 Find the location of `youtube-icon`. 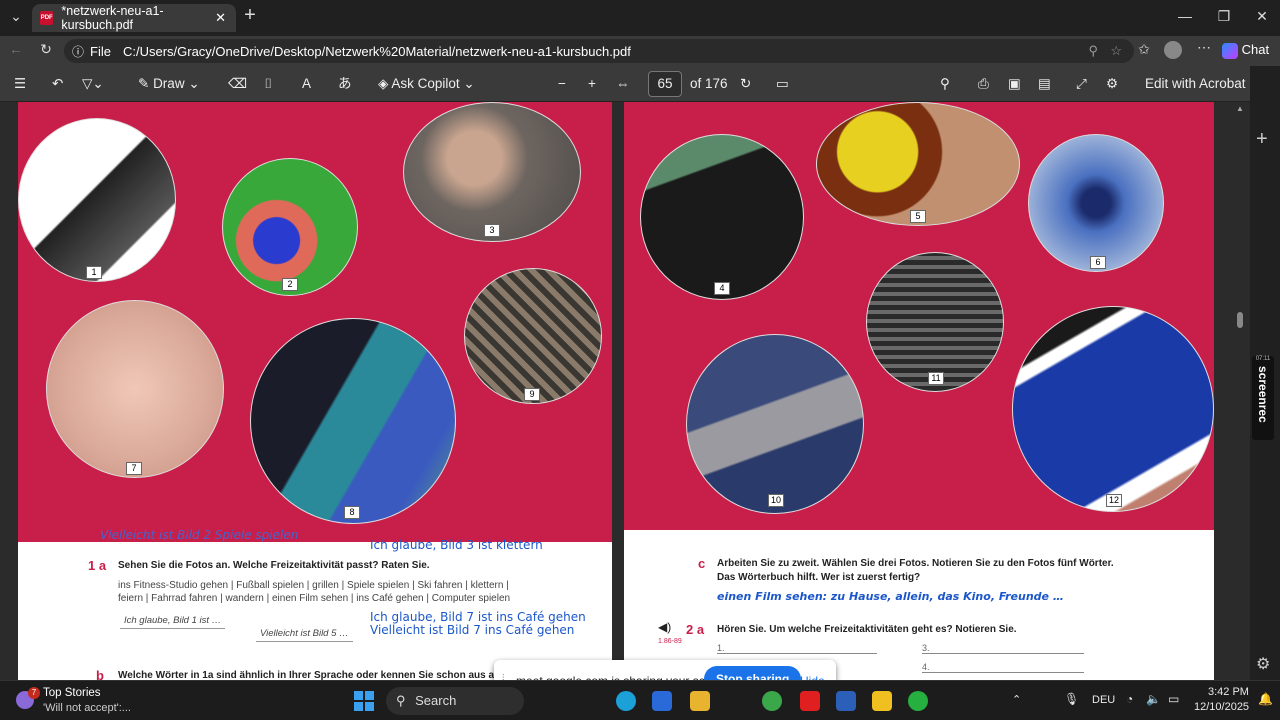

youtube-icon is located at coordinates (810, 701).